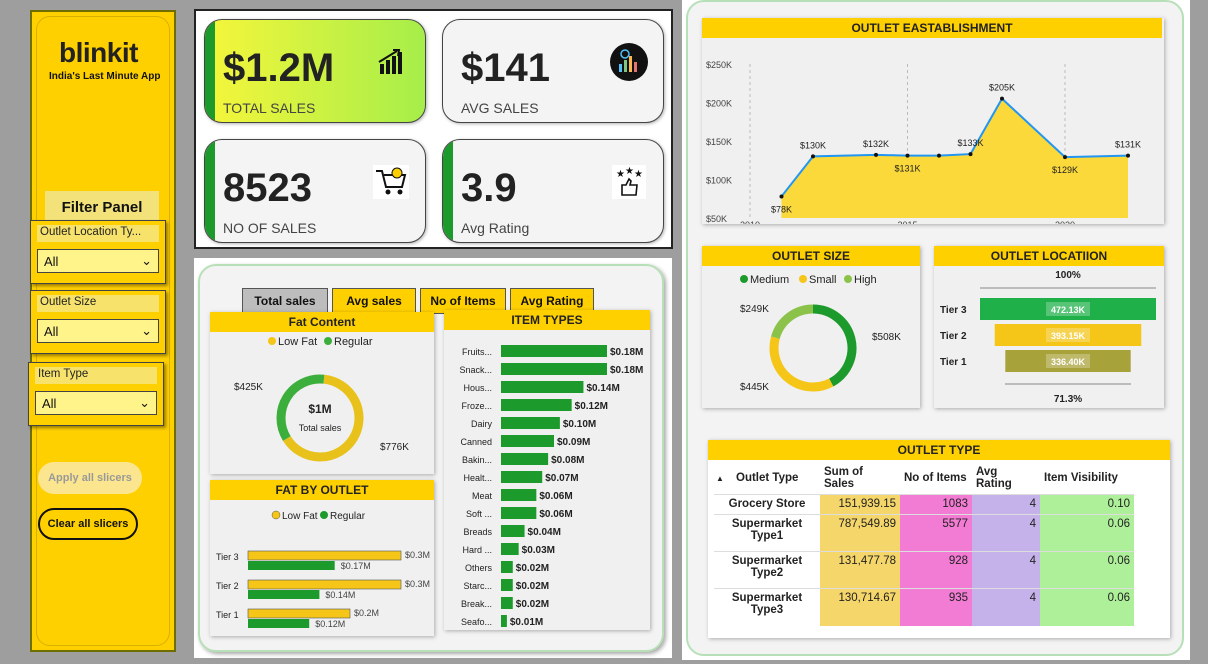 The width and height of the screenshot is (1208, 664). What do you see at coordinates (322, 322) in the screenshot?
I see `card-title: Fat Content` at bounding box center [322, 322].